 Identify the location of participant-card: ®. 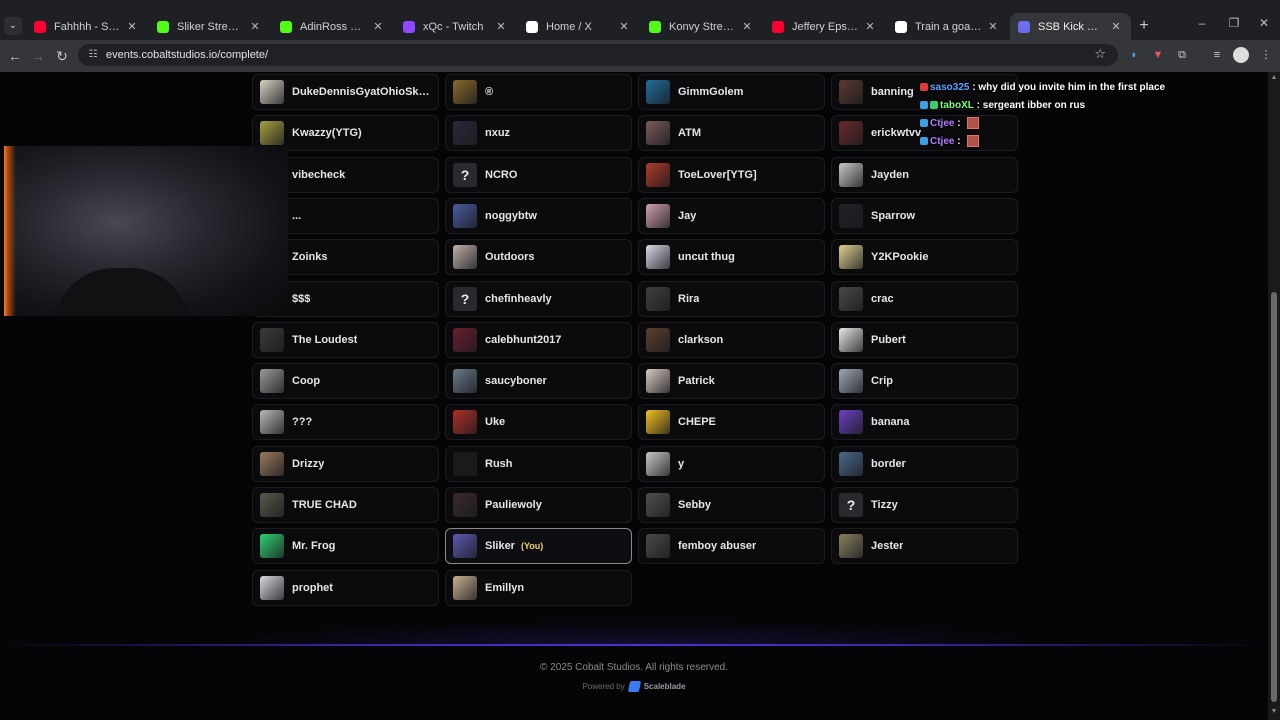
(538, 92).